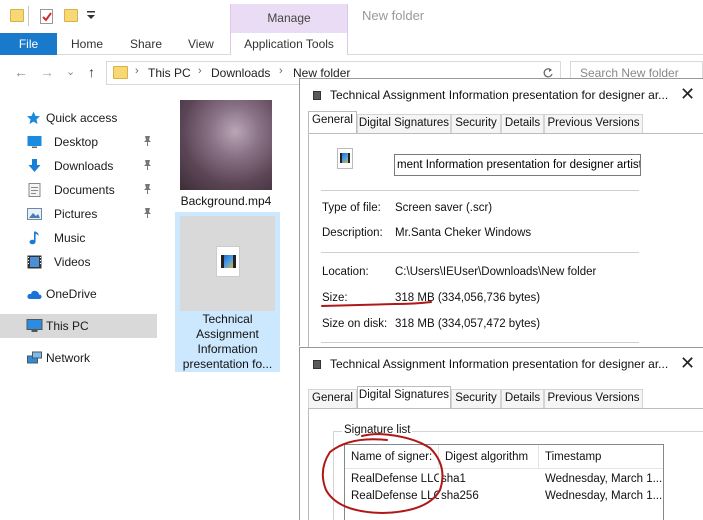 Image resolution: width=703 pixels, height=520 pixels. What do you see at coordinates (395, 496) in the screenshot?
I see `signer-name: RealDefense LLC` at bounding box center [395, 496].